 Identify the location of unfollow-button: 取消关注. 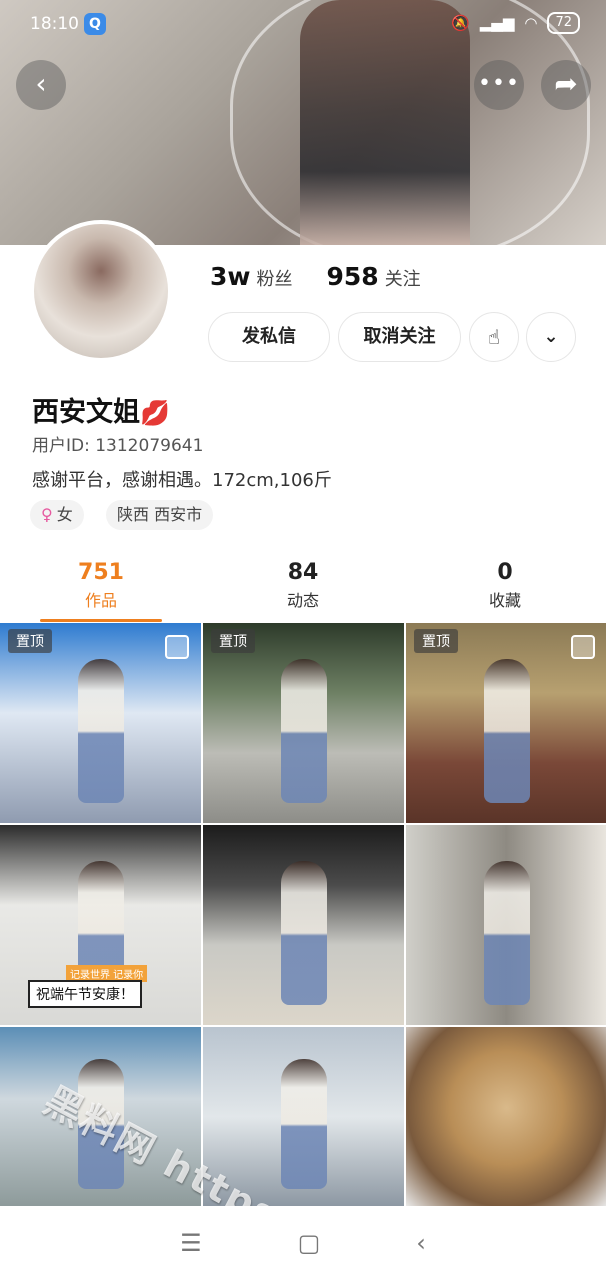
(399, 337).